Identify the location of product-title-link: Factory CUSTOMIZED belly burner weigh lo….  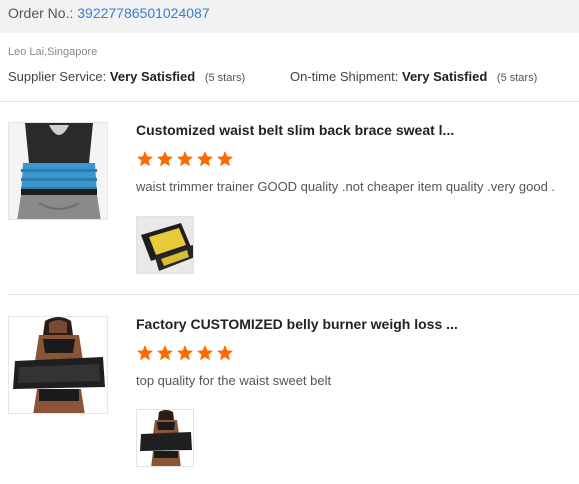
(356, 324).